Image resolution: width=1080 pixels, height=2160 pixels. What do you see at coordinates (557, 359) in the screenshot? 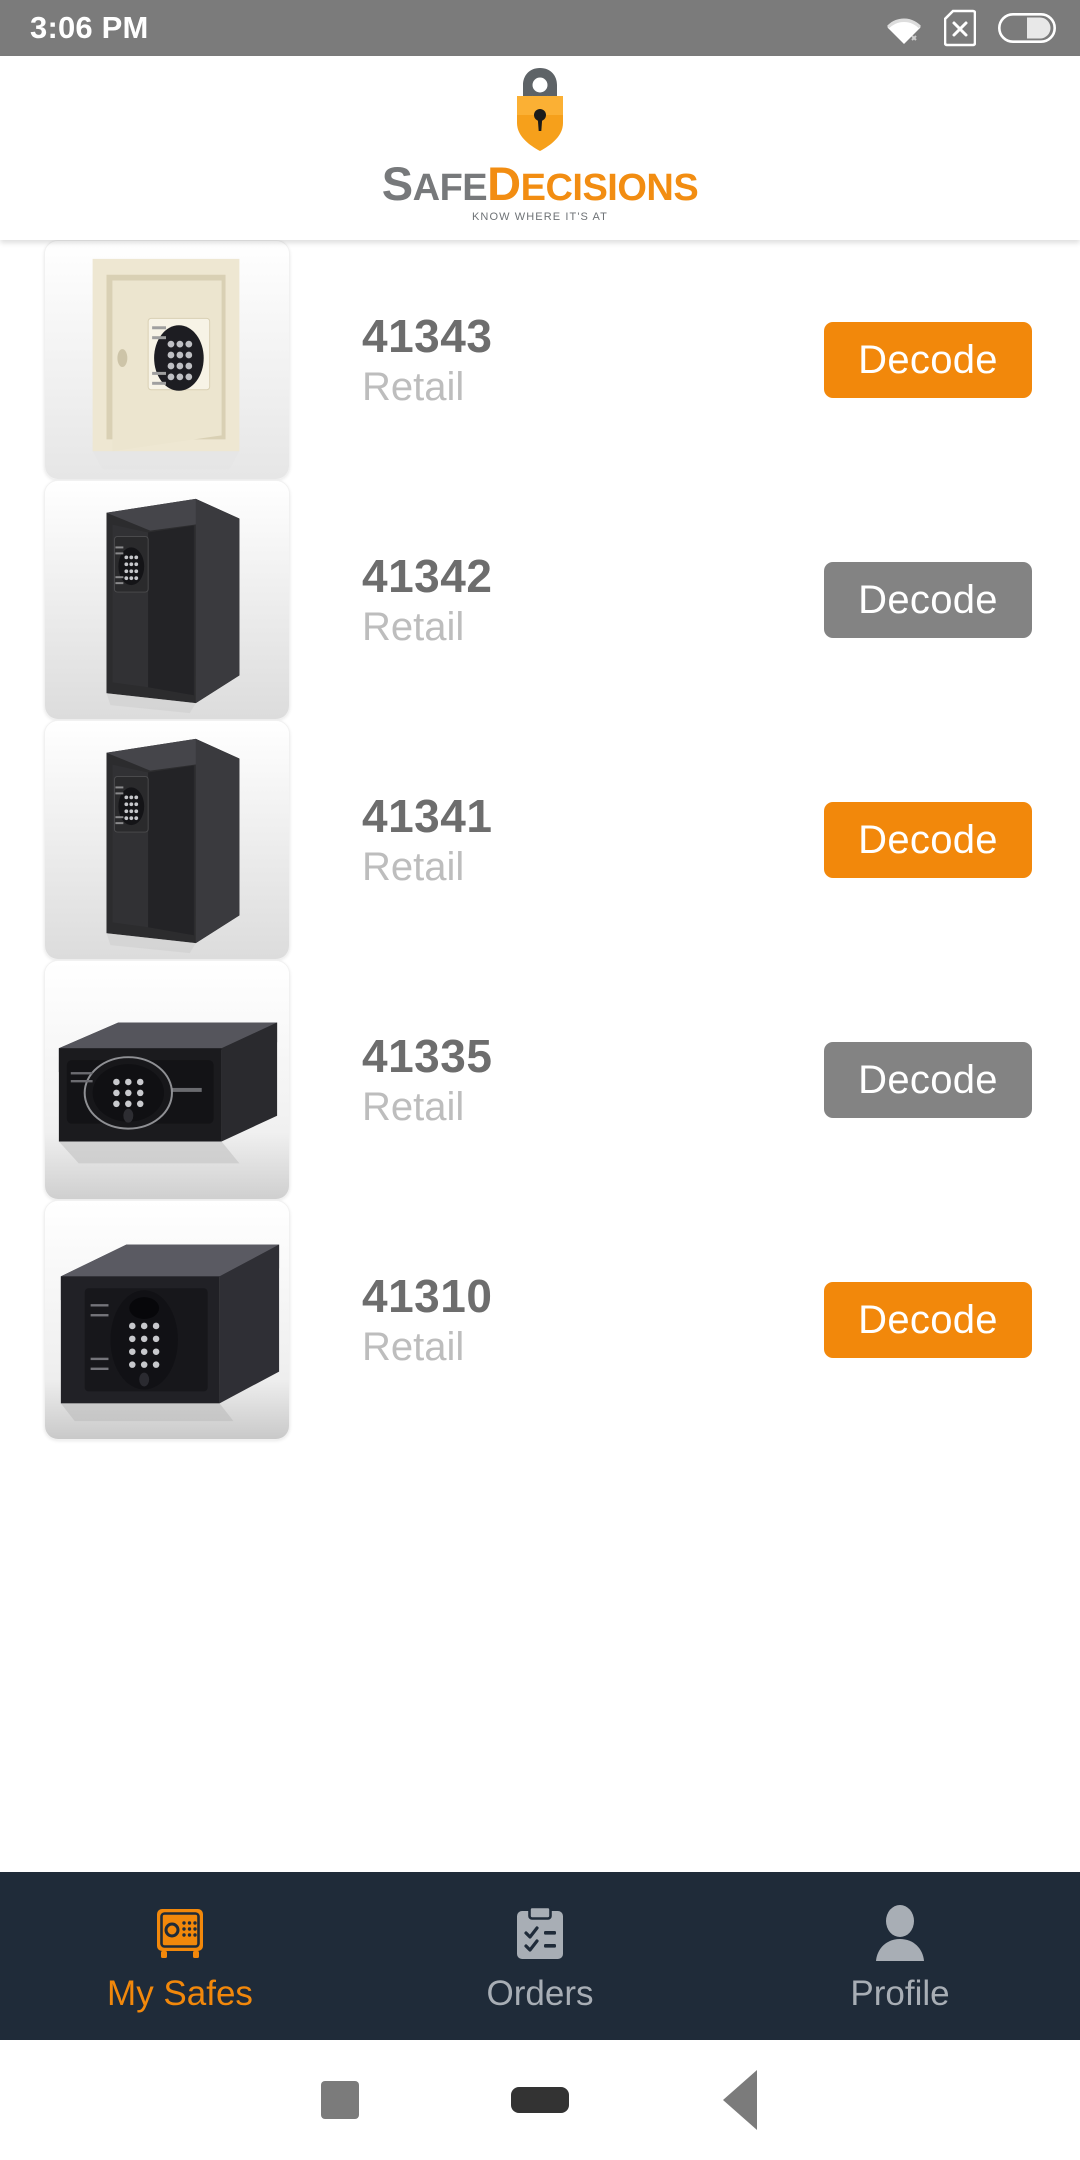
I see `safe-info: 41343 Retail` at bounding box center [557, 359].